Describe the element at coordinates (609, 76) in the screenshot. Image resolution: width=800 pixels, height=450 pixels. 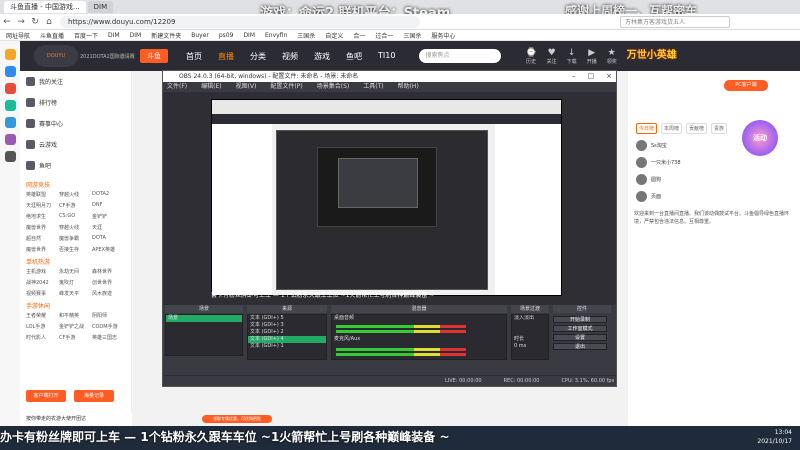
I see `close-icon: ×` at that location.